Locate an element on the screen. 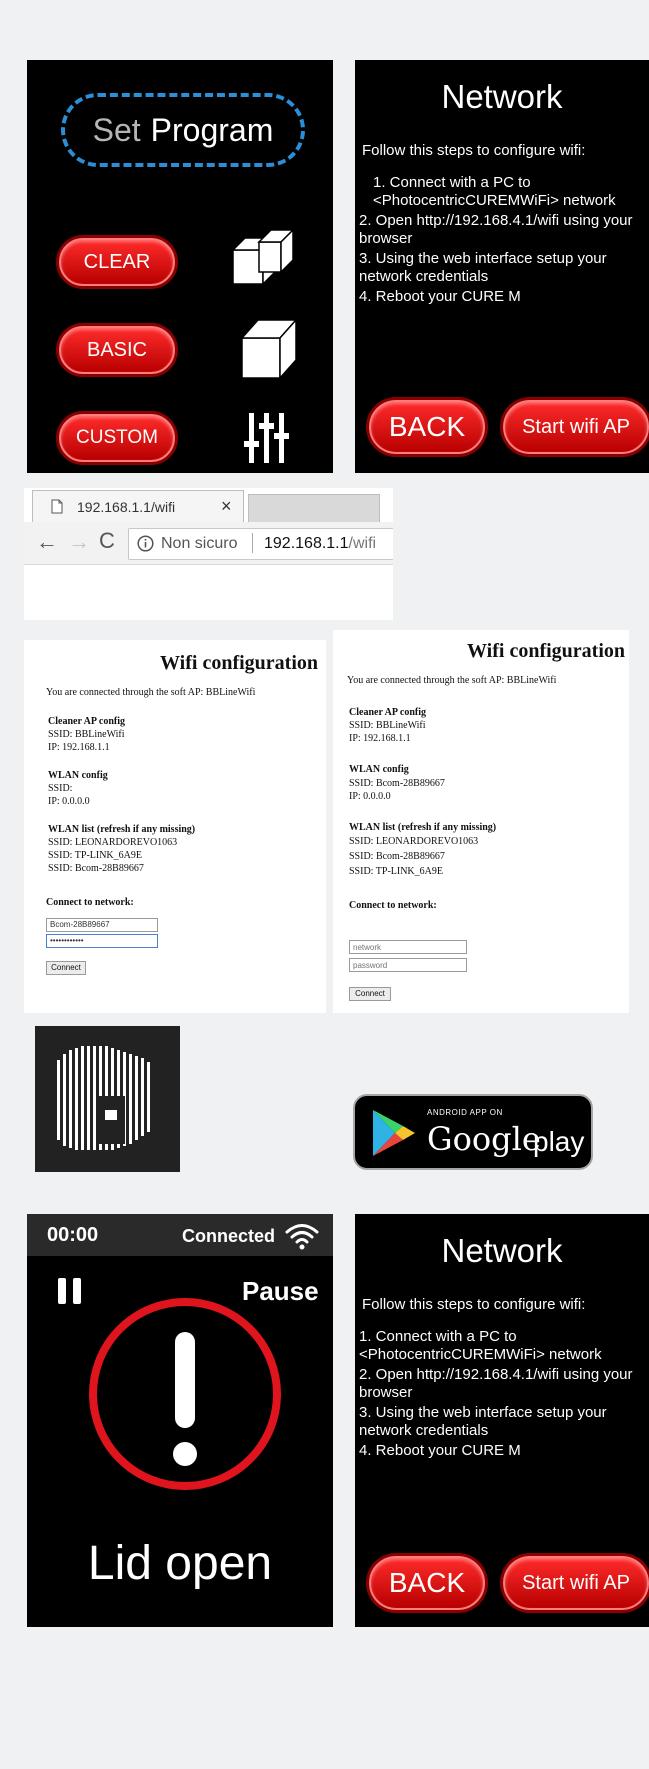 The height and width of the screenshot is (1769, 649). play-triangle-icon is located at coordinates (394, 1133).